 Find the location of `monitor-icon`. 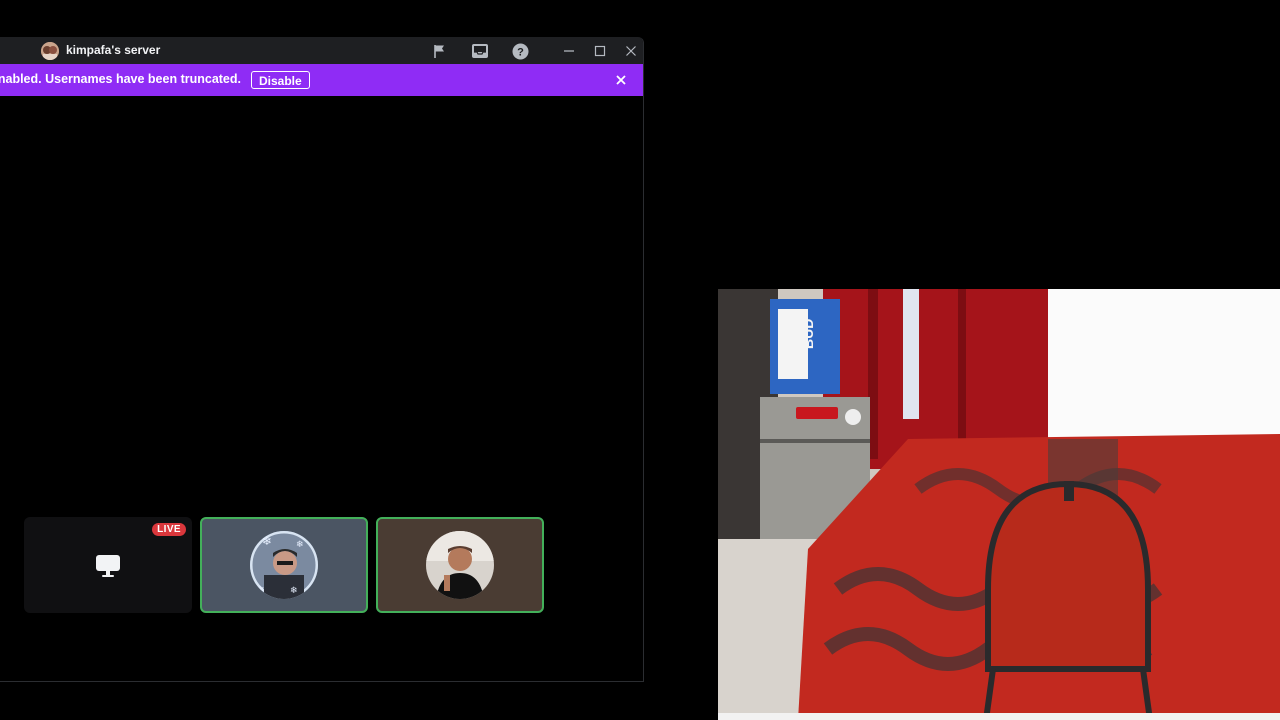

monitor-icon is located at coordinates (108, 568).